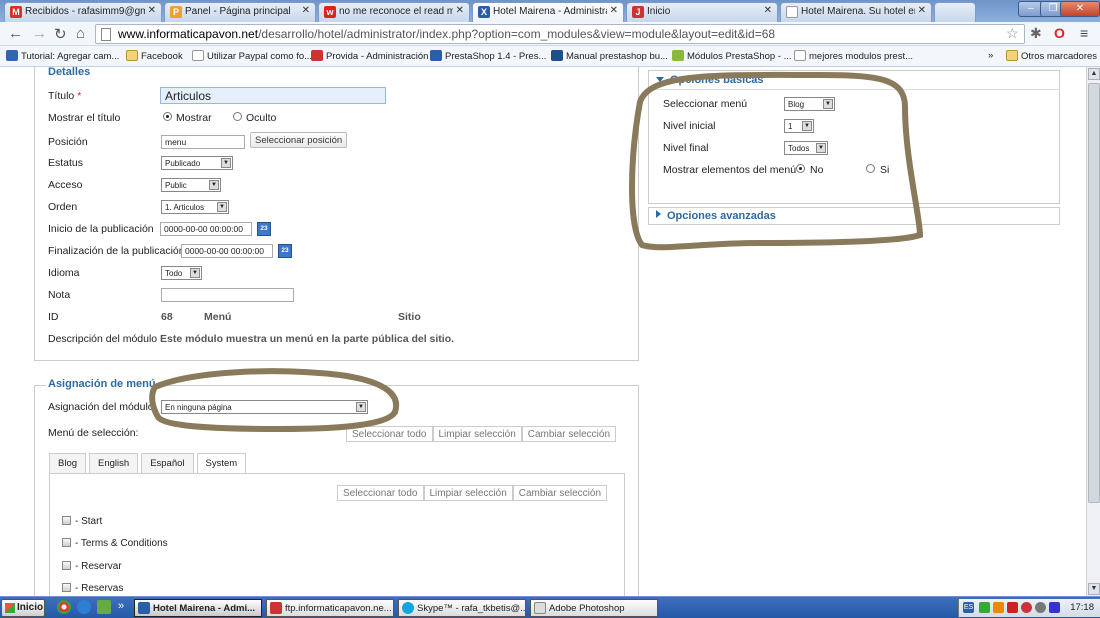 This screenshot has width=1100, height=618. What do you see at coordinates (167, 116) in the screenshot?
I see `show-title-radio` at bounding box center [167, 116].